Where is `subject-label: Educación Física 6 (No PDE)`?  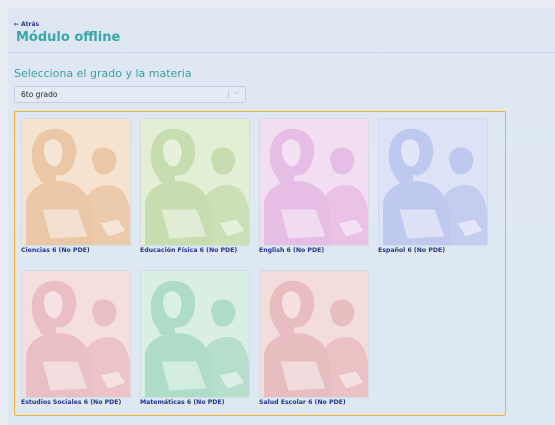 subject-label: Educación Física 6 (No PDE) is located at coordinates (188, 250).